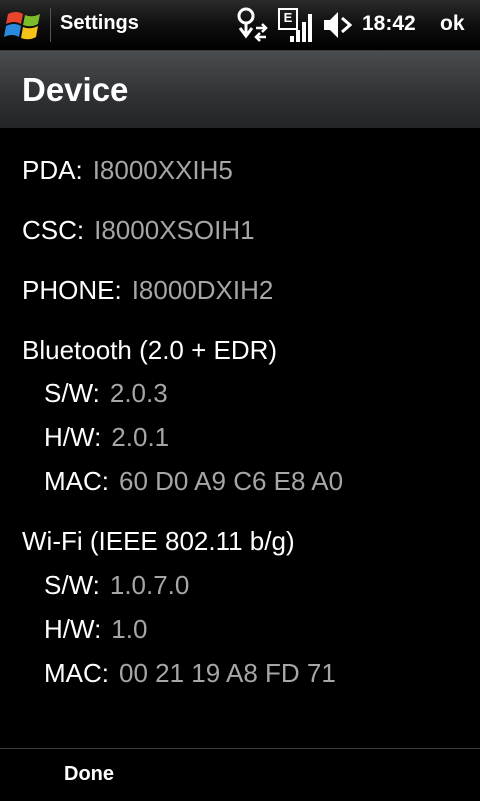  I want to click on wifi-mac-value: 00 21 19 A8 FD 71, so click(227, 673).